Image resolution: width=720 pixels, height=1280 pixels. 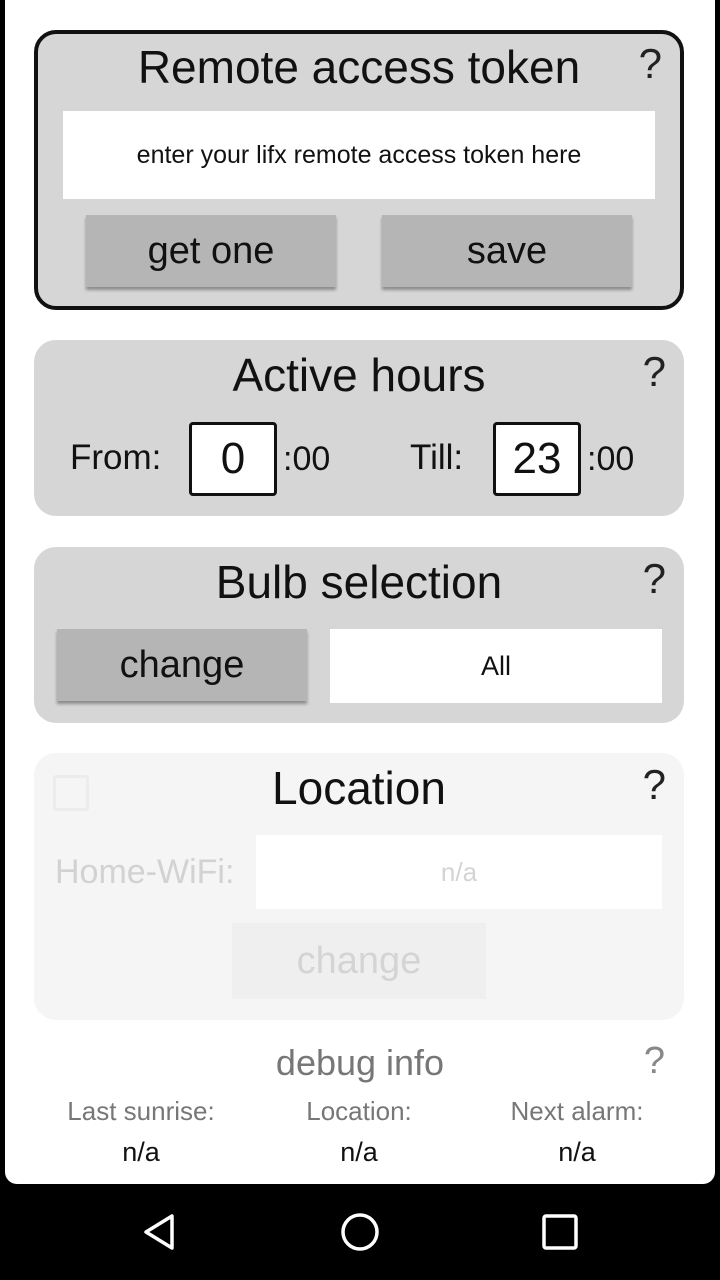 What do you see at coordinates (359, 428) in the screenshot?
I see `hours-card: Active hours ? From: 0 :00 Till: 23 :00` at bounding box center [359, 428].